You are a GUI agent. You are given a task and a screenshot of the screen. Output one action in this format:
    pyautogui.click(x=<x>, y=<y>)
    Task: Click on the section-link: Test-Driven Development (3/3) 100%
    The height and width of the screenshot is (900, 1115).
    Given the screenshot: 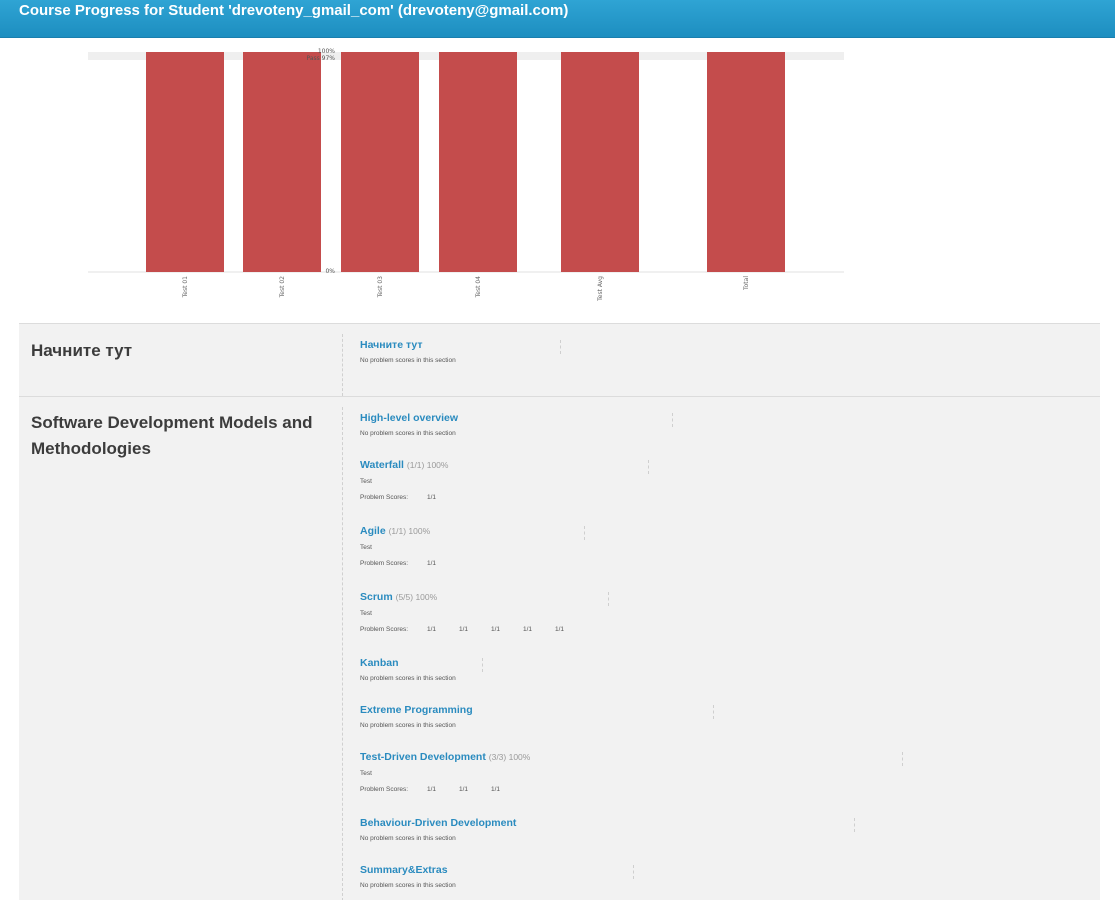 What is the action you would take?
    pyautogui.click(x=445, y=757)
    